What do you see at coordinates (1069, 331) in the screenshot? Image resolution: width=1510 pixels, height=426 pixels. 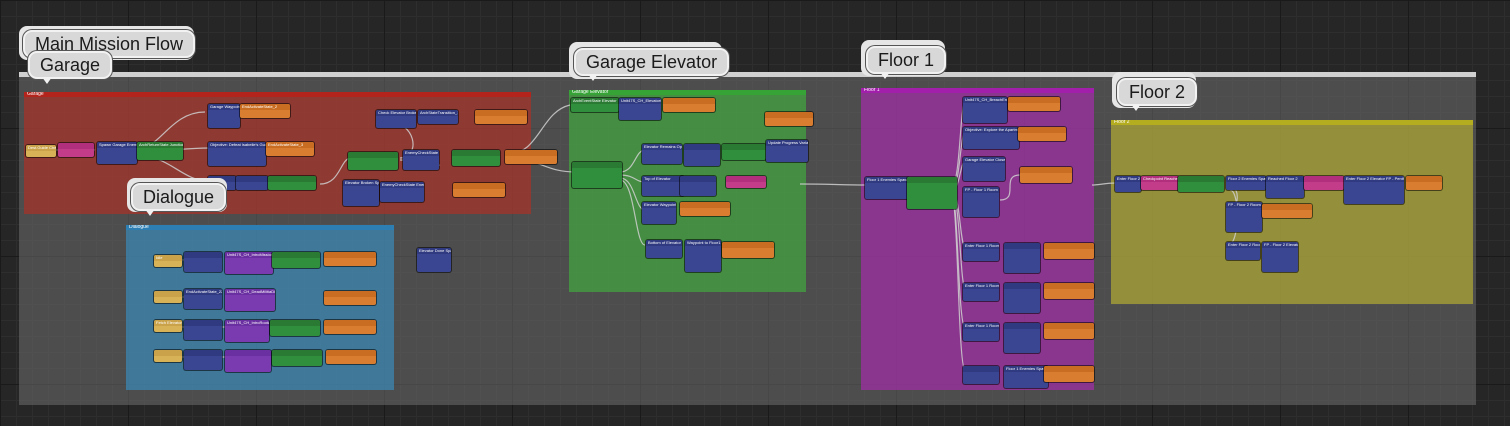 I see `floor1-node-orange-r3` at bounding box center [1069, 331].